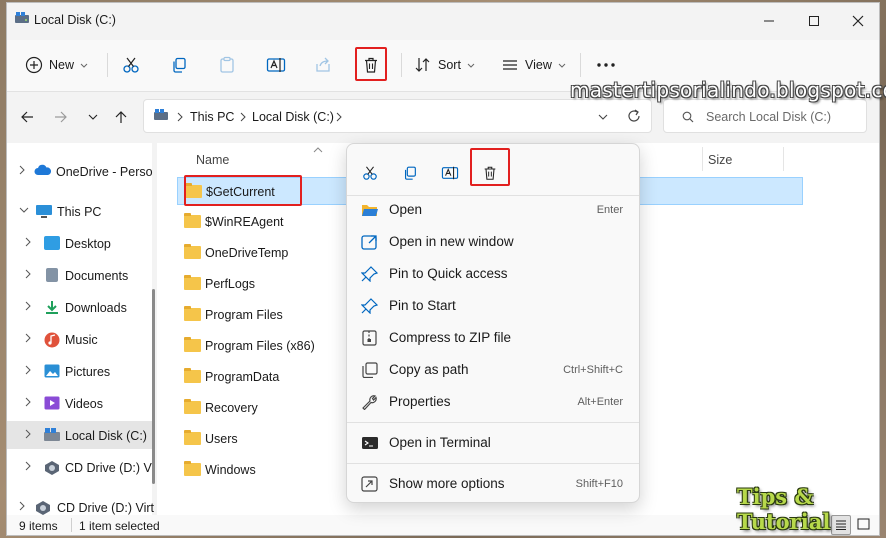 This screenshot has width=886, height=538. Describe the element at coordinates (43, 171) in the screenshot. I see `cloud-icon` at that location.